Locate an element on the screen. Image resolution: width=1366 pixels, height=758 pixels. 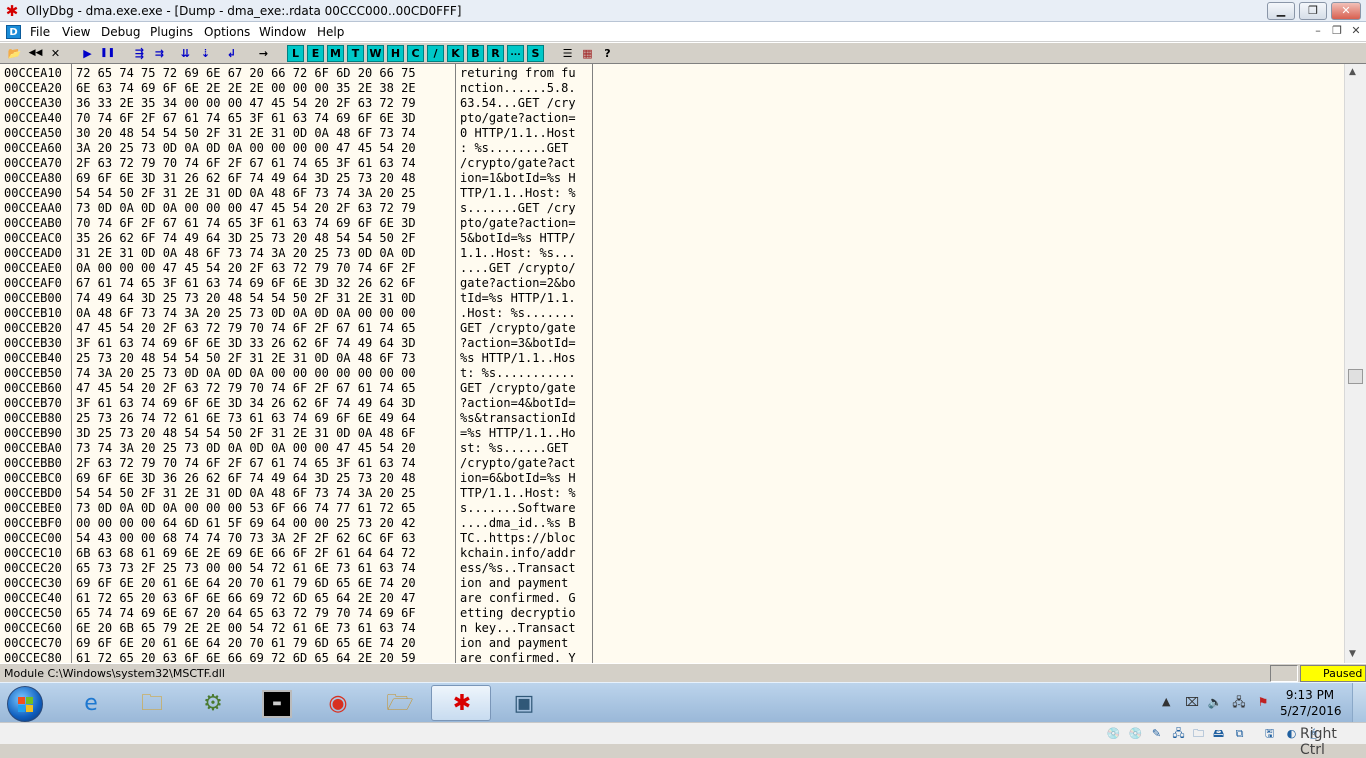
show-desktop-button is located at coordinates (1359, 703).